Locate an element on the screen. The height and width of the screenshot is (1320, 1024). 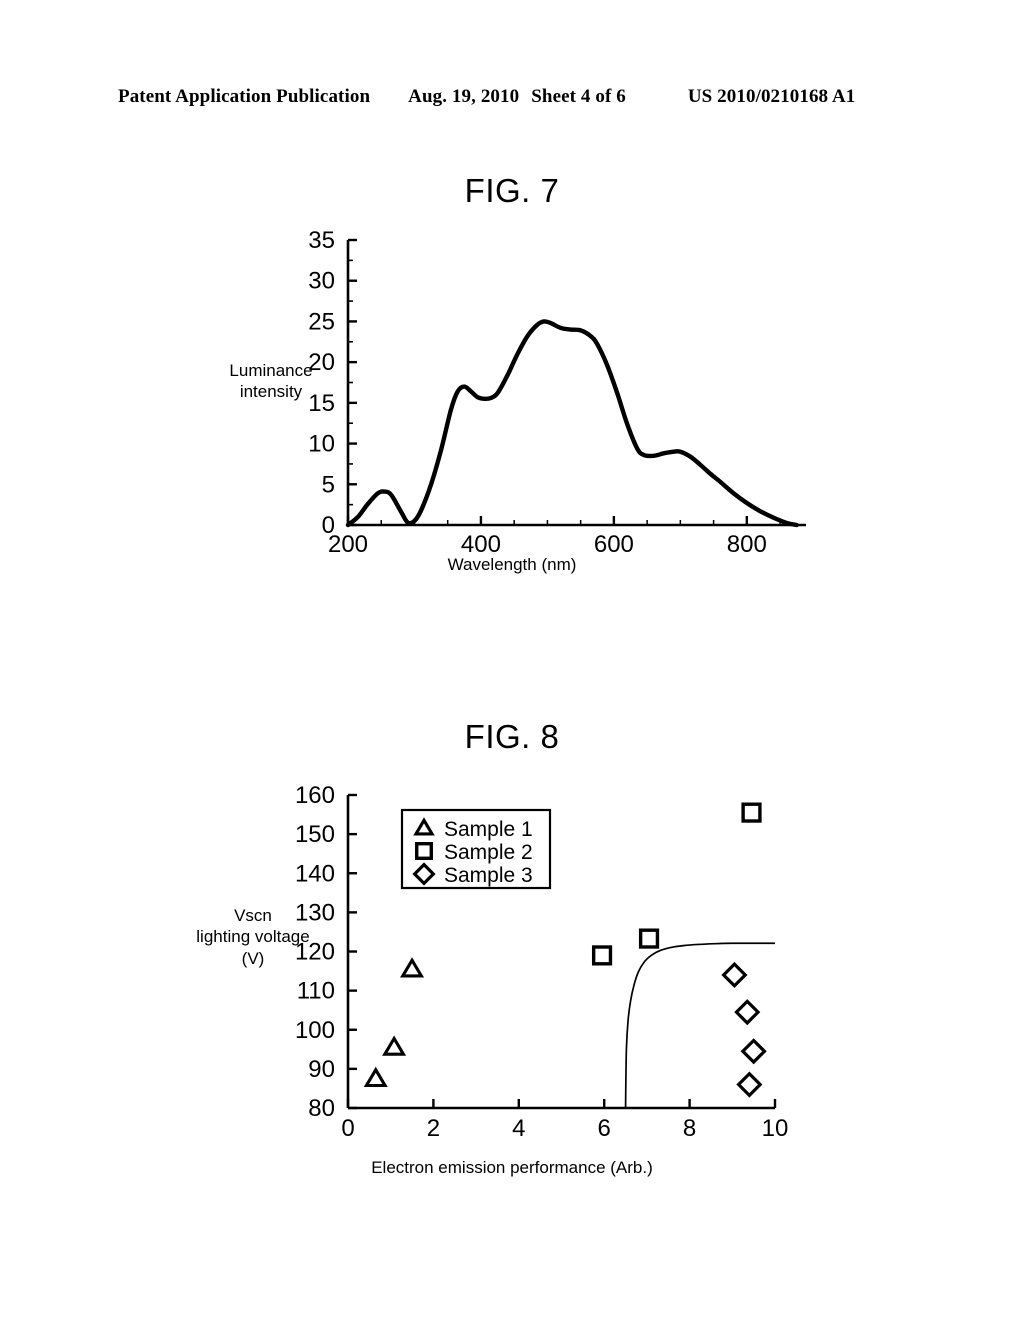
header-publication: Patent Application Publication is located at coordinates (244, 96).